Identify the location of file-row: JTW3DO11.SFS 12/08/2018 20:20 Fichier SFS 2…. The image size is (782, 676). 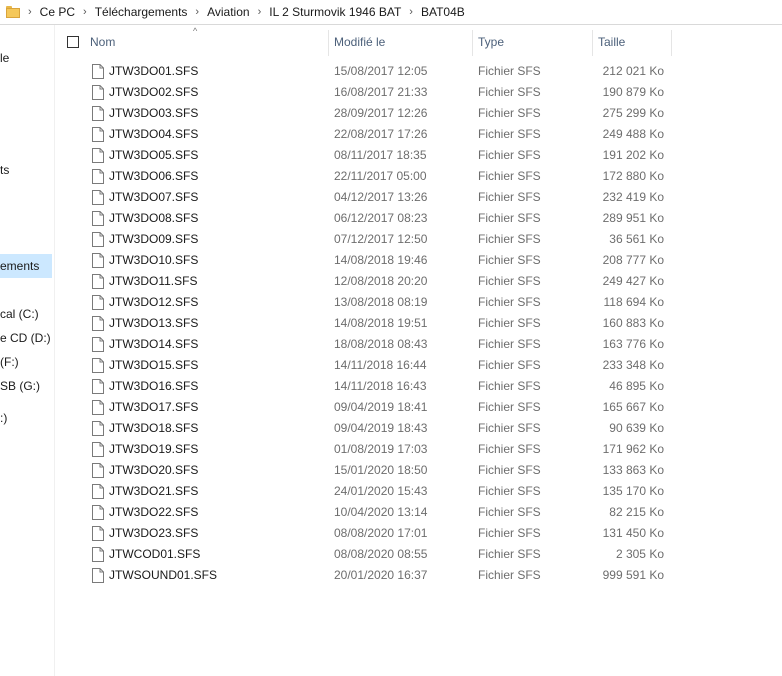
(418, 281).